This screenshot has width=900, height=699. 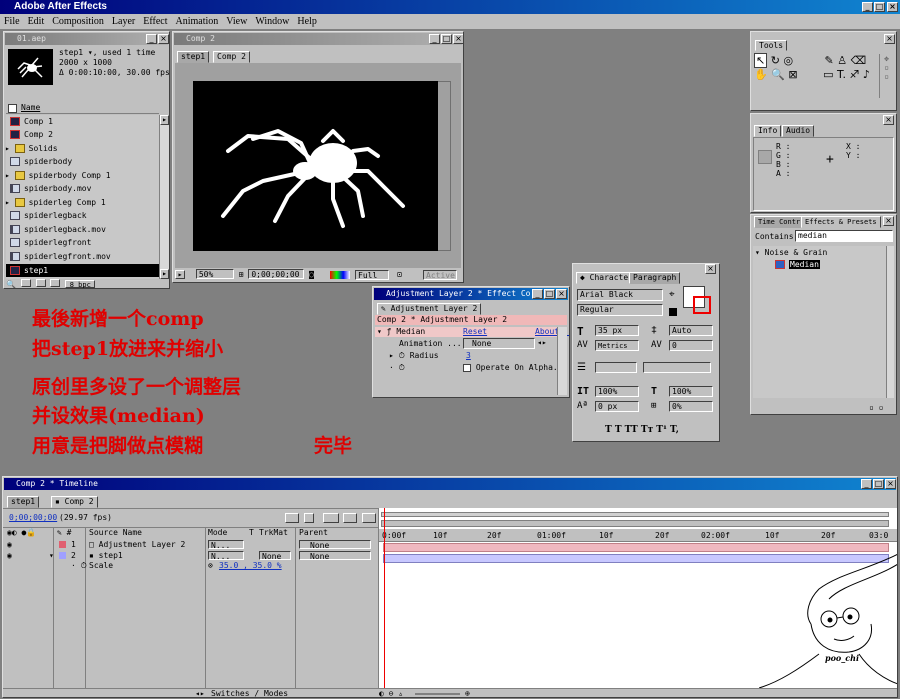 I want to click on tl-col-t: T, so click(x=251, y=533).